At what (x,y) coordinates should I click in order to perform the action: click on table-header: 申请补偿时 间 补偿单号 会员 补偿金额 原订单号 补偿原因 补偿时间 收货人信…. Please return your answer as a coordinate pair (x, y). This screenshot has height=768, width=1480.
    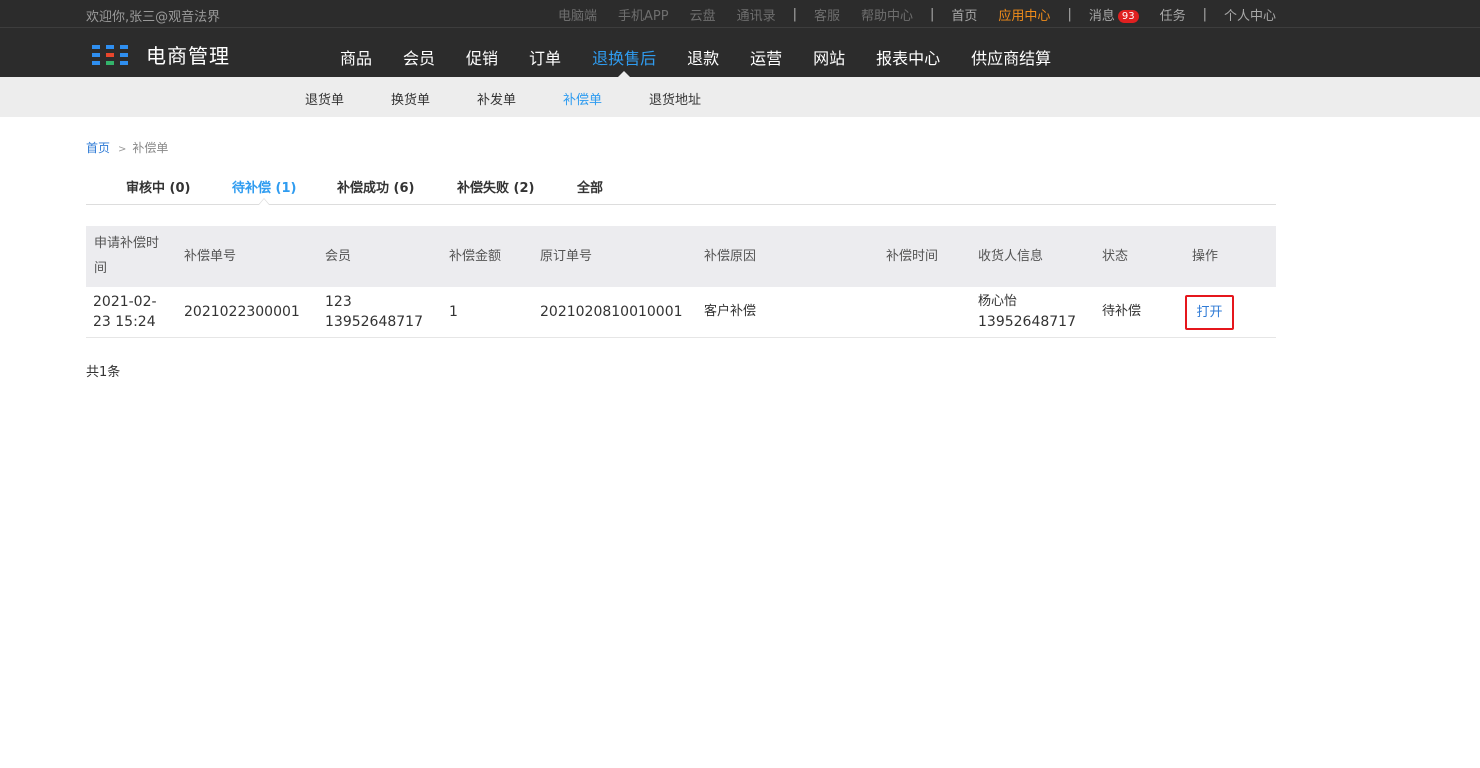
    Looking at the image, I should click on (681, 256).